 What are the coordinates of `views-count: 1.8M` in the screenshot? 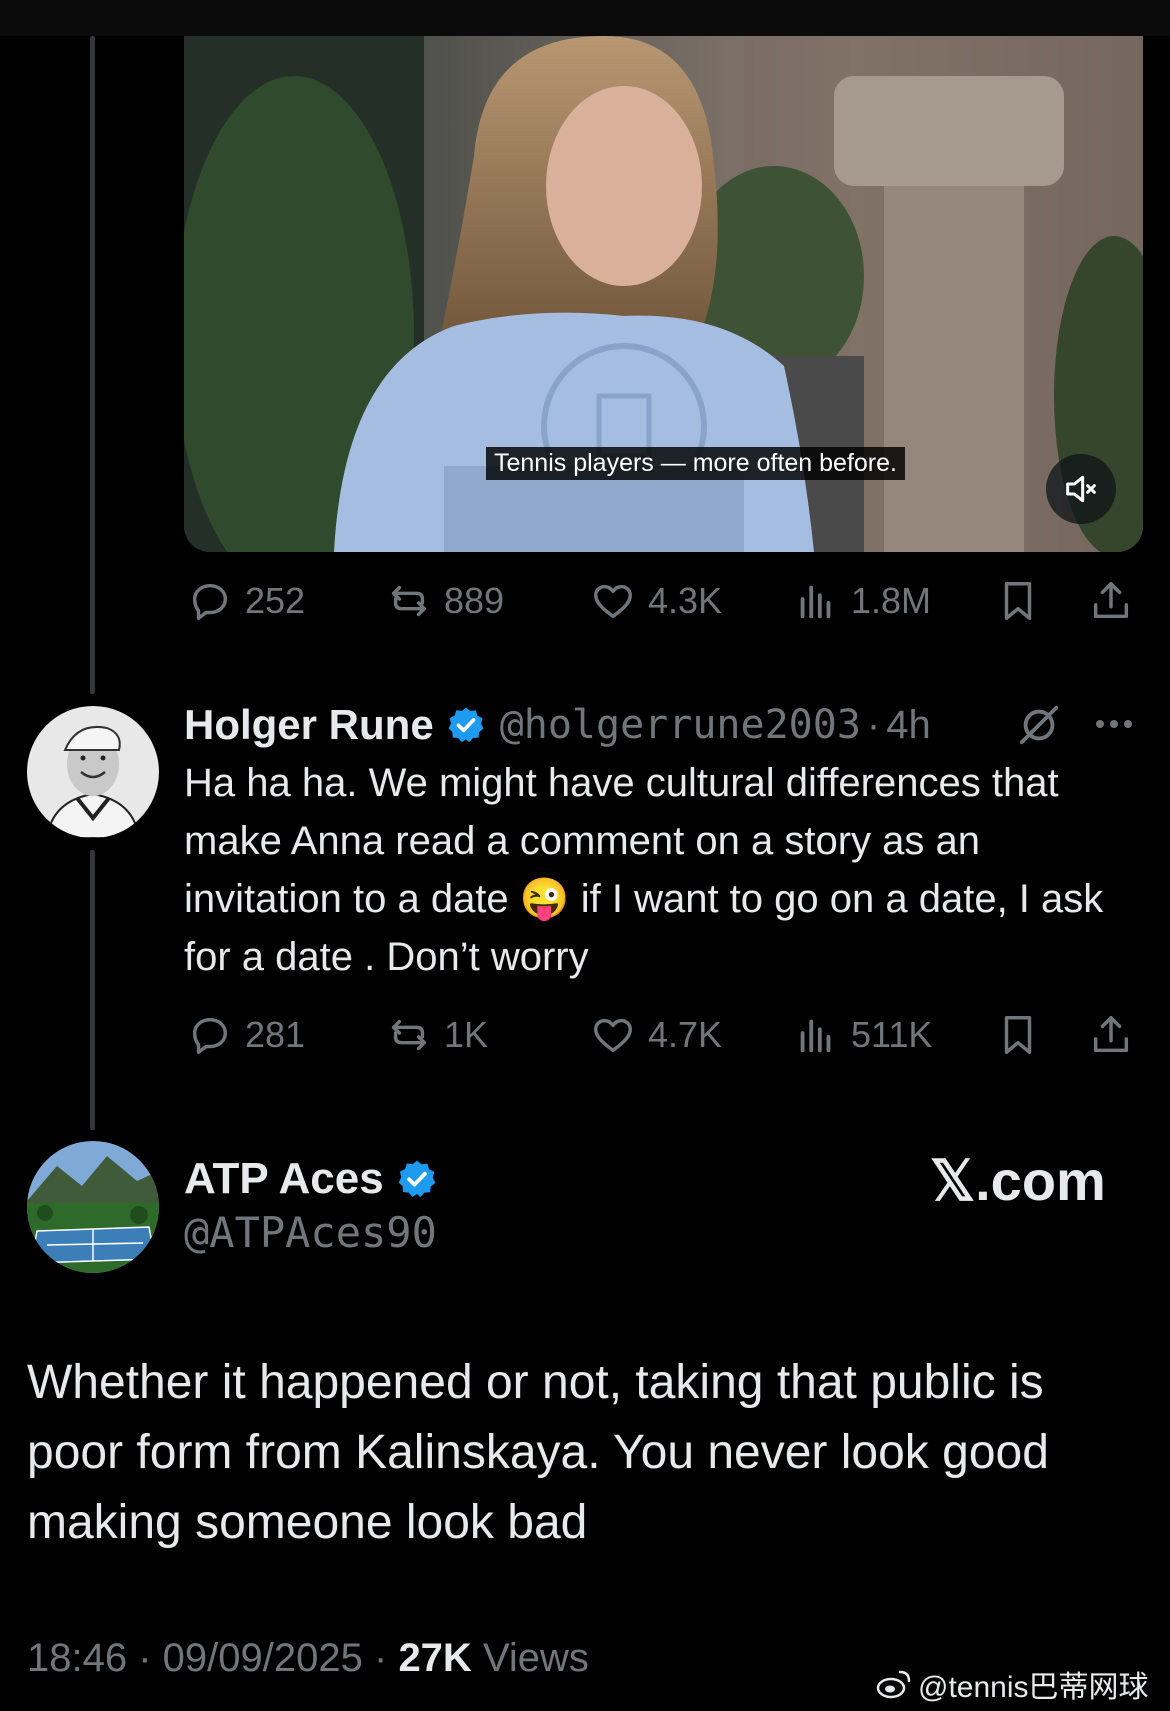 It's located at (891, 600).